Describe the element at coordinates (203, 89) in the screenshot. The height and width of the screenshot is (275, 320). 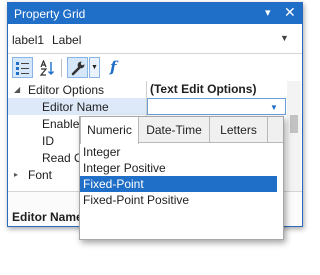
I see `property-value: (Text Edit Options)` at that location.